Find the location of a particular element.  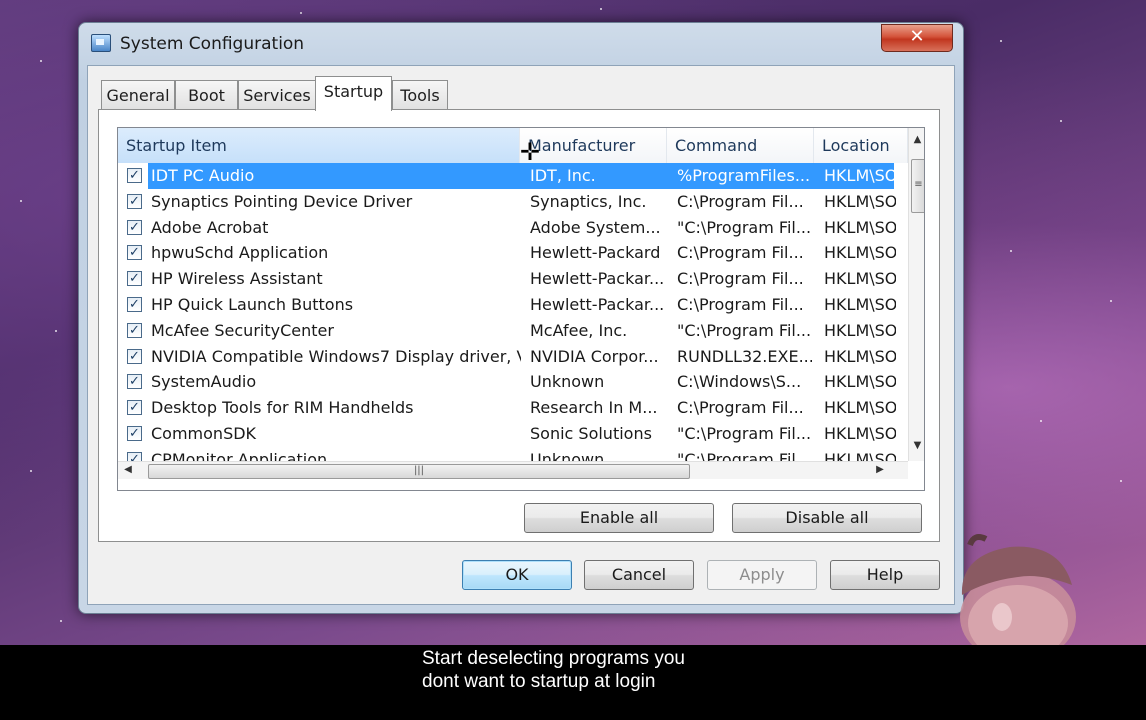

window-title: System Configuration is located at coordinates (212, 44).